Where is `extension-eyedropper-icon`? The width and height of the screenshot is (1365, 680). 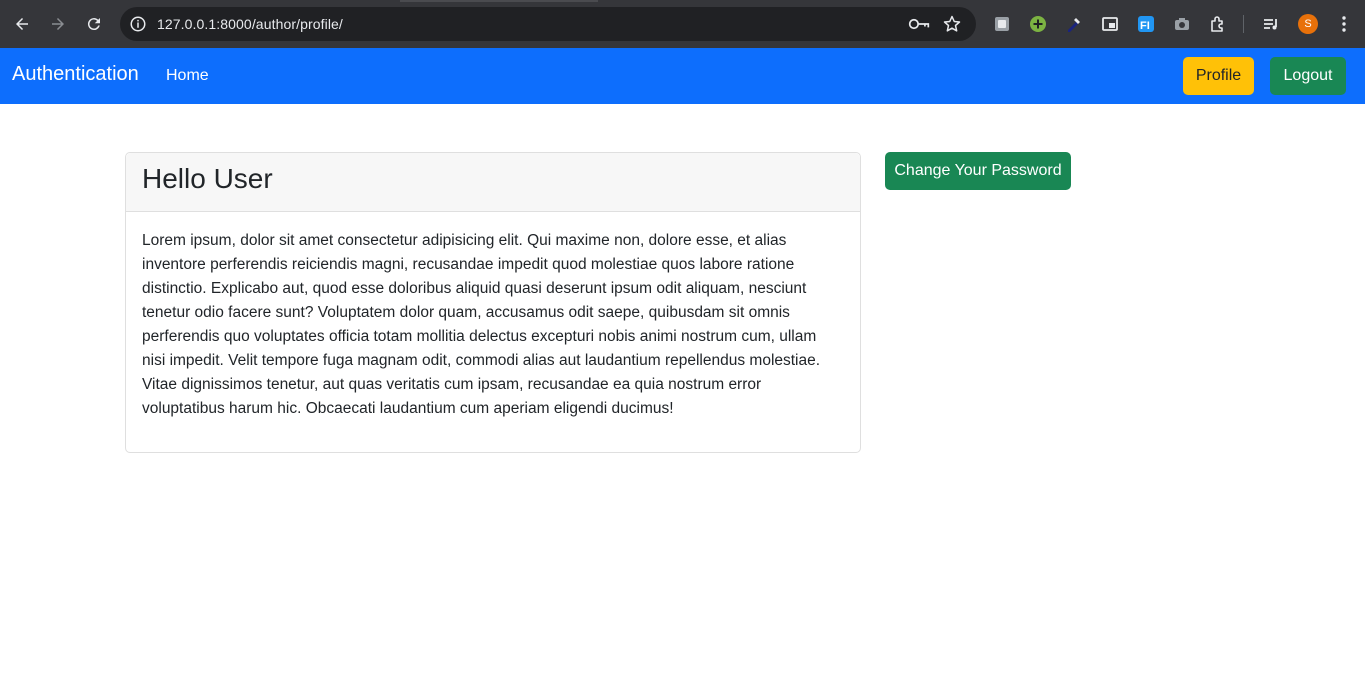 extension-eyedropper-icon is located at coordinates (1074, 24).